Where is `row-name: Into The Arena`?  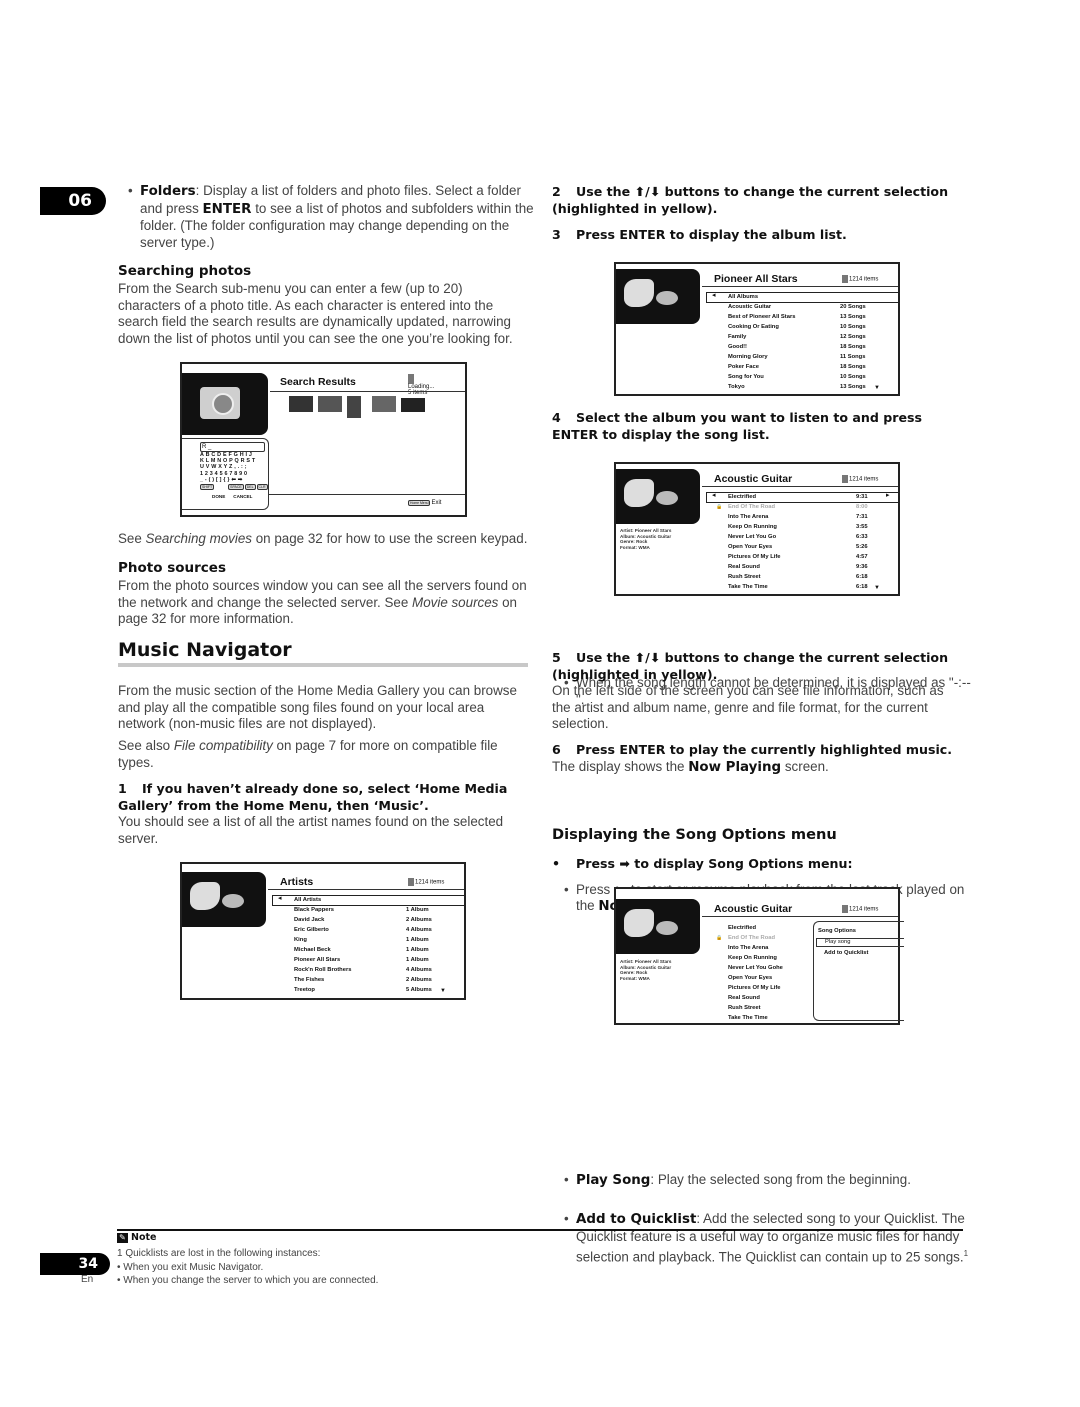 row-name: Into The Arena is located at coordinates (748, 517).